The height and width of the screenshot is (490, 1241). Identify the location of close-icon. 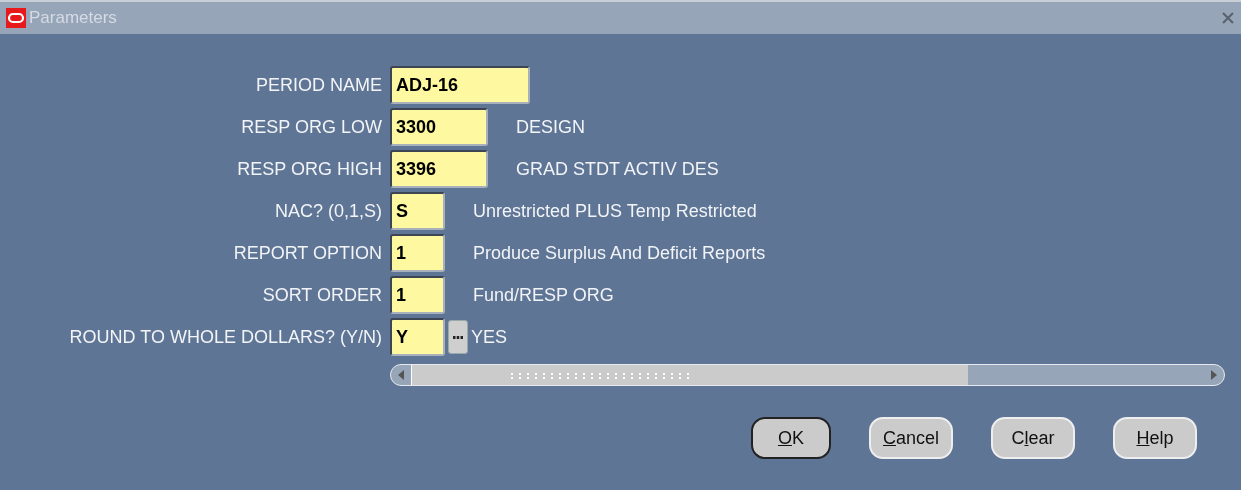
(1228, 18).